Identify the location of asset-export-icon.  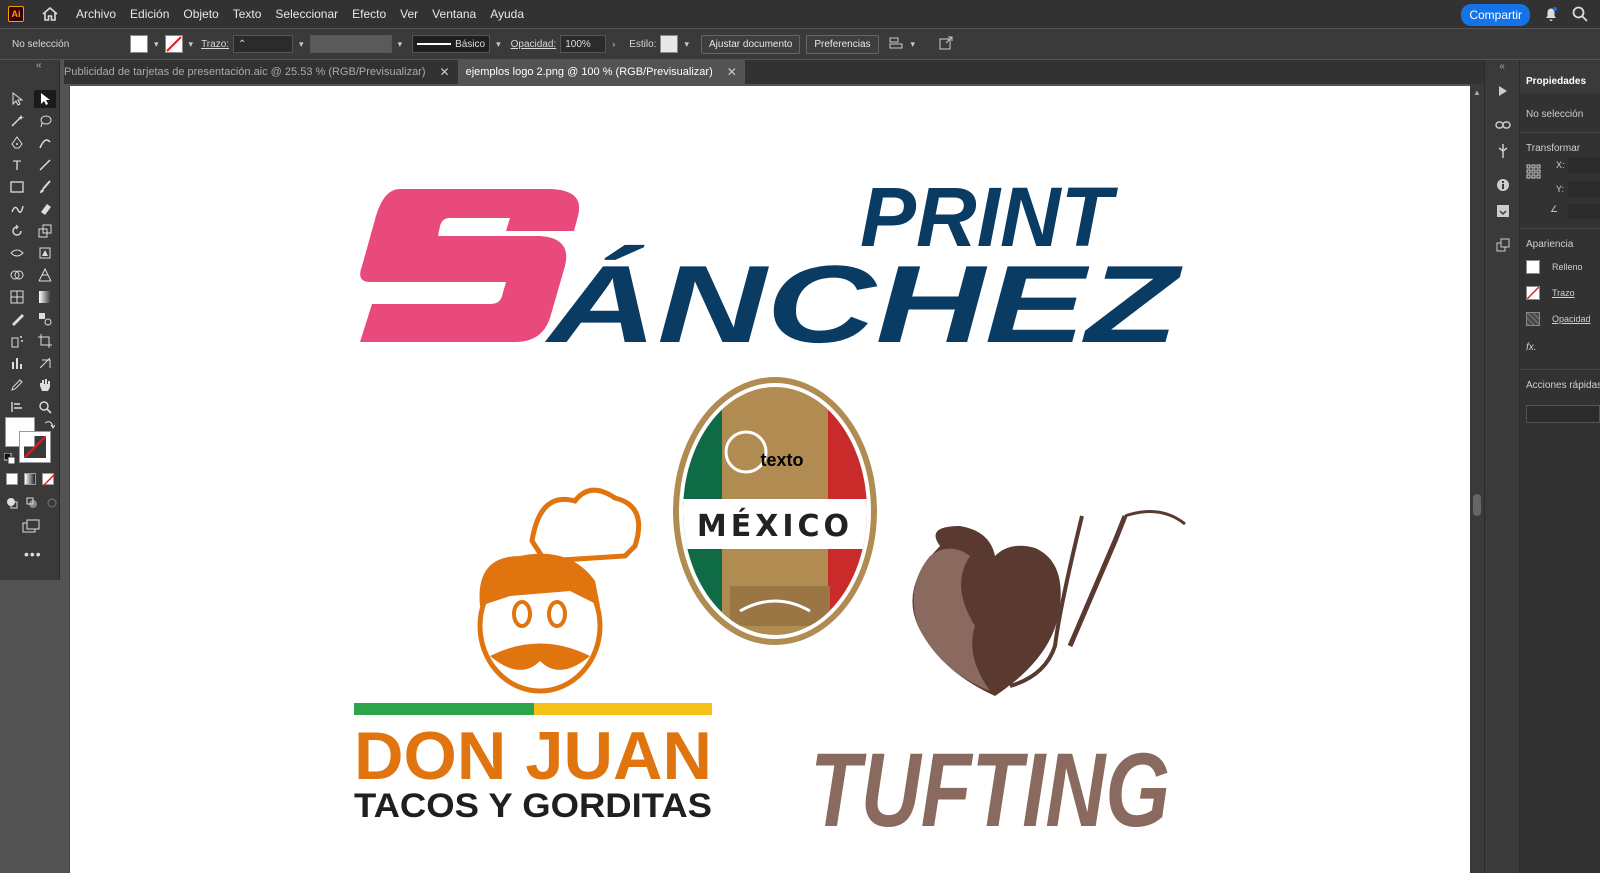
(1503, 211).